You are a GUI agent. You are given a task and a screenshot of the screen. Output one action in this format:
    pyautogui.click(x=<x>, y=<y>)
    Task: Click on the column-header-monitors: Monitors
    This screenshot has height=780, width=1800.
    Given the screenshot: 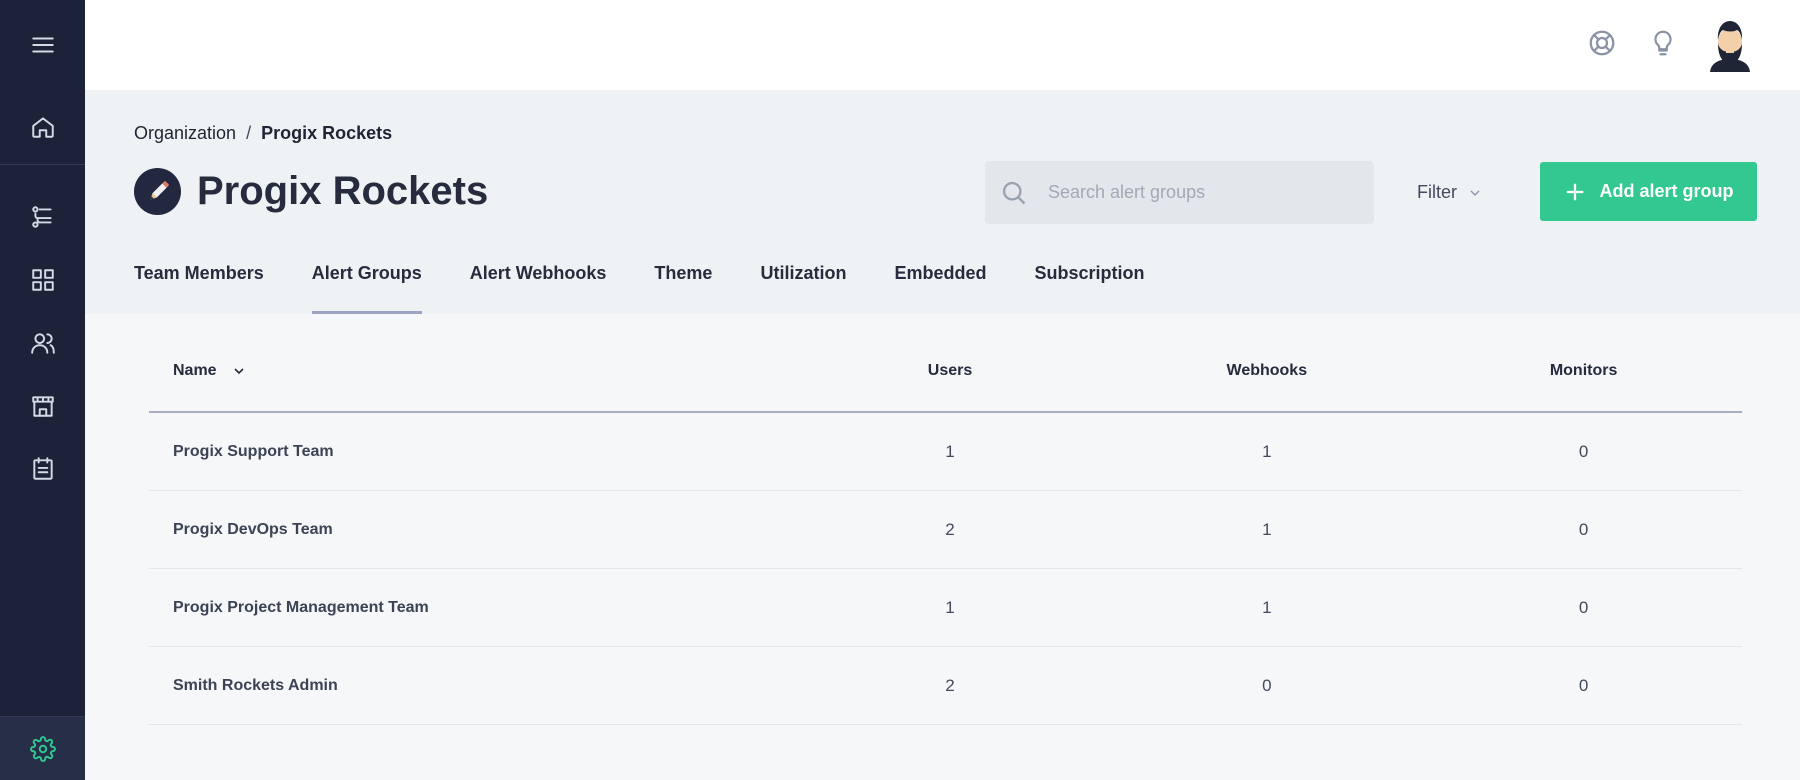 What is the action you would take?
    pyautogui.click(x=1583, y=370)
    